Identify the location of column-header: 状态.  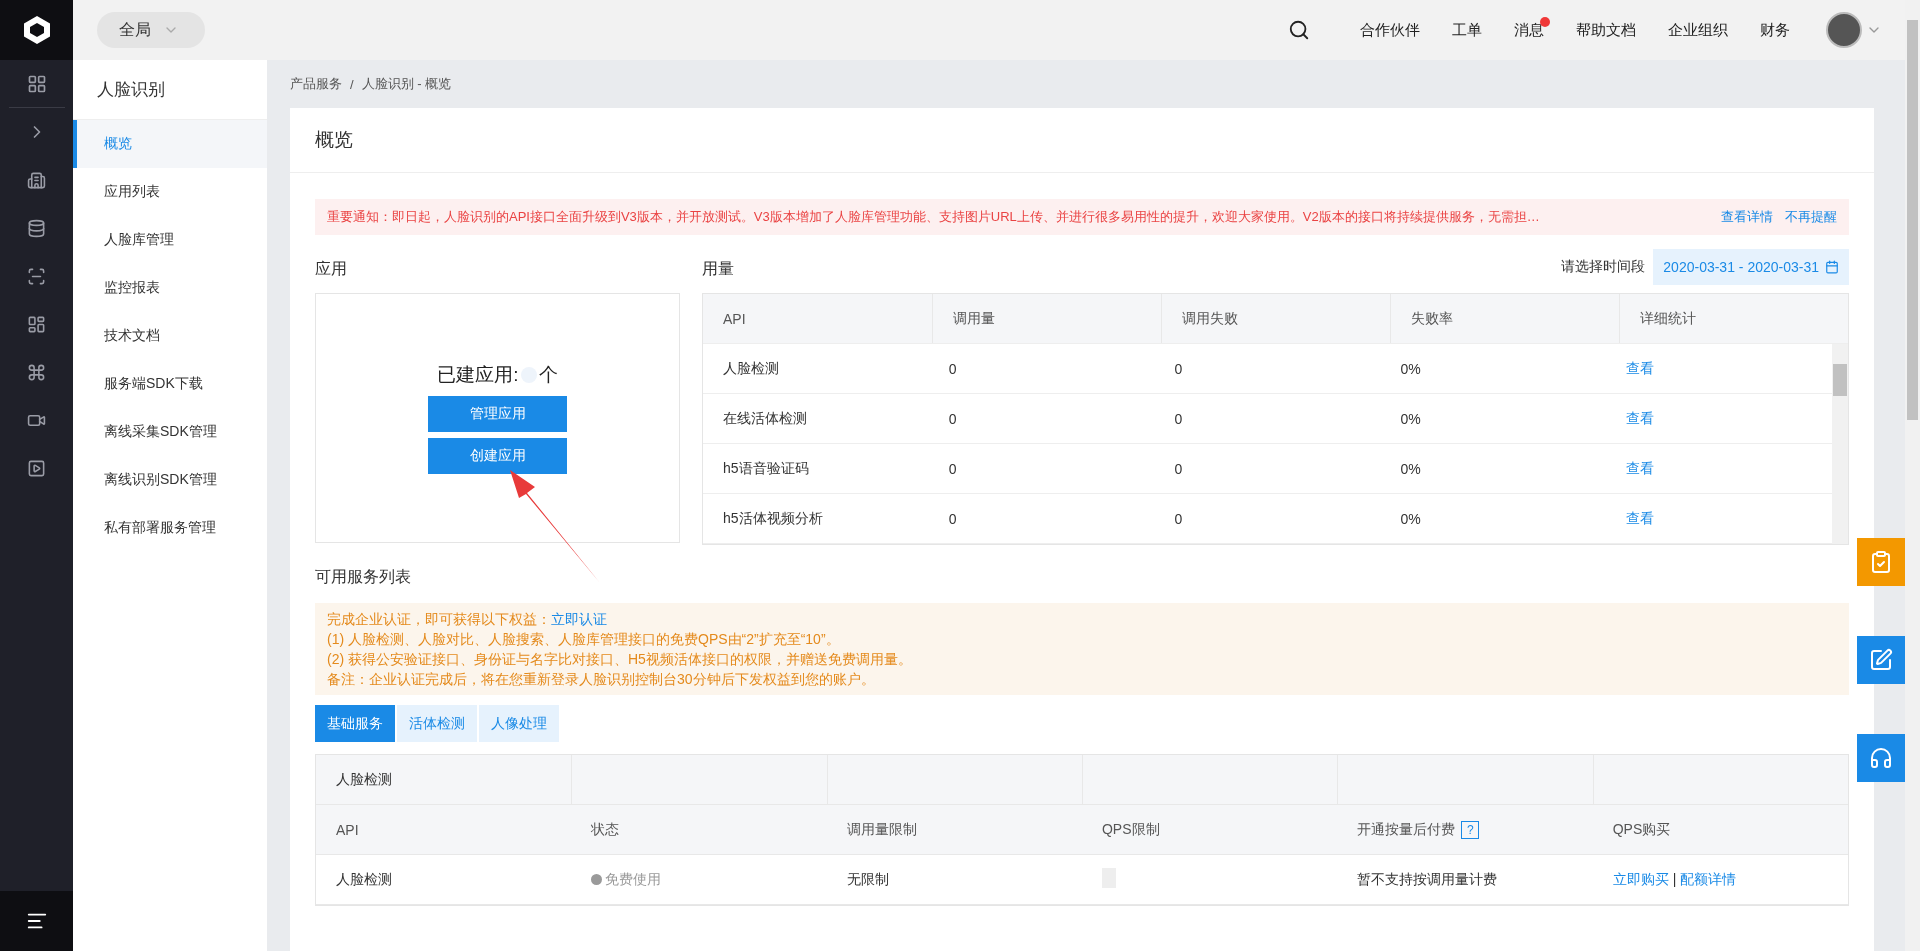
(605, 829).